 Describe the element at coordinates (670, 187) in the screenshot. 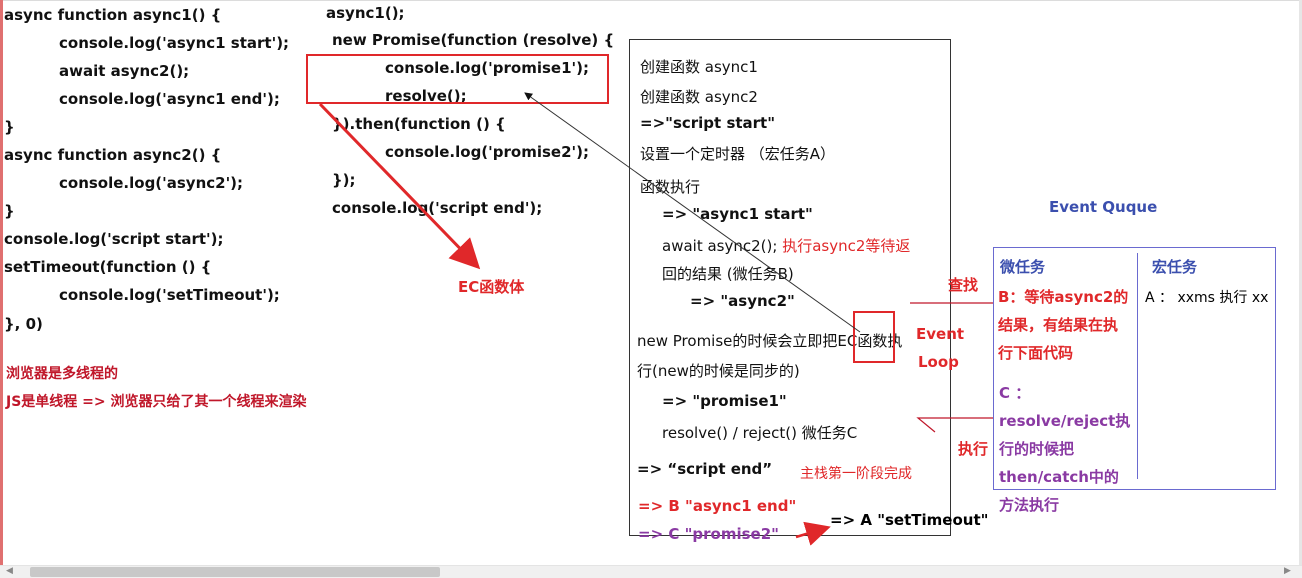

I see `exec-func-exec: 函数执行` at that location.